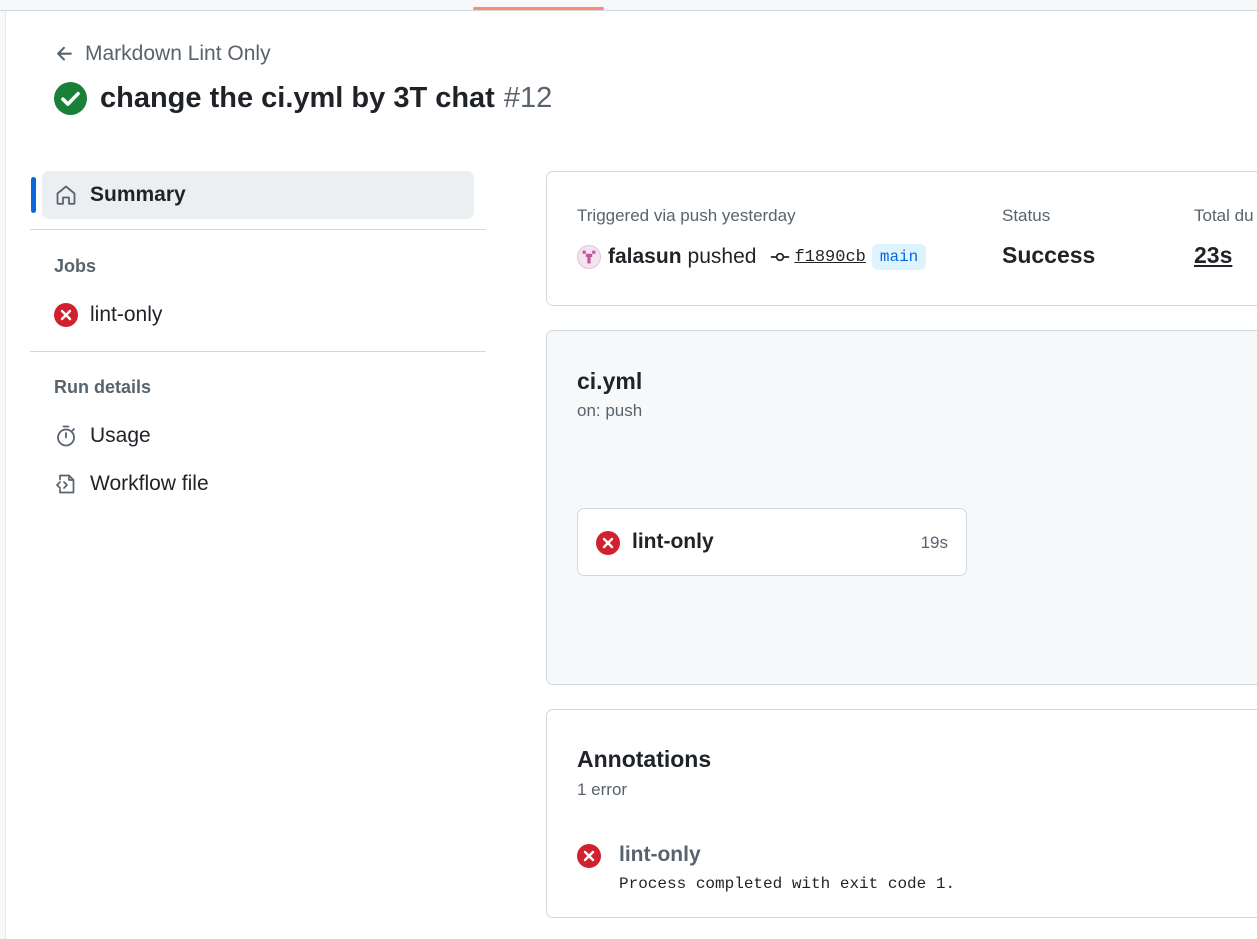 The height and width of the screenshot is (939, 1257). I want to click on sidebar-item-label: Usage, so click(120, 435).